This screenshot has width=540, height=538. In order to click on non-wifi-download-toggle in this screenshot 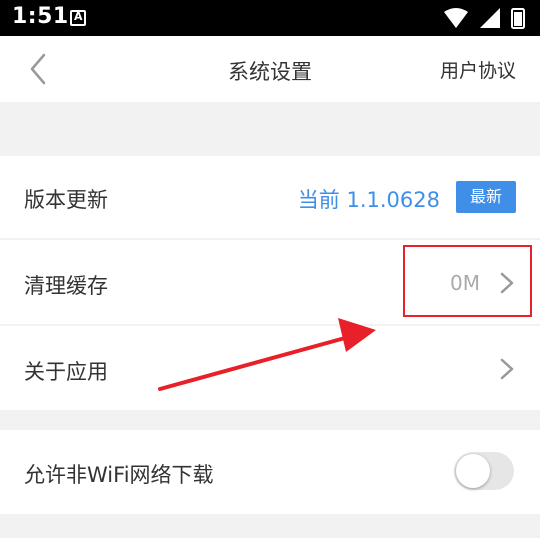, I will do `click(484, 471)`.